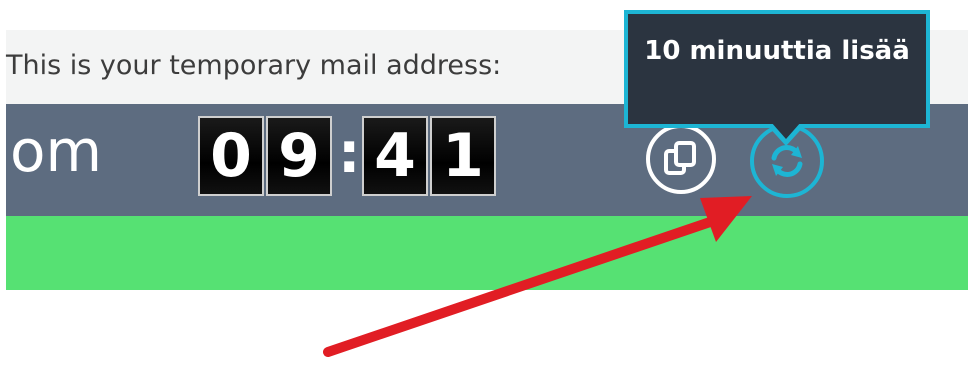 The width and height of the screenshot is (968, 365). I want to click on copy-icon, so click(680, 158).